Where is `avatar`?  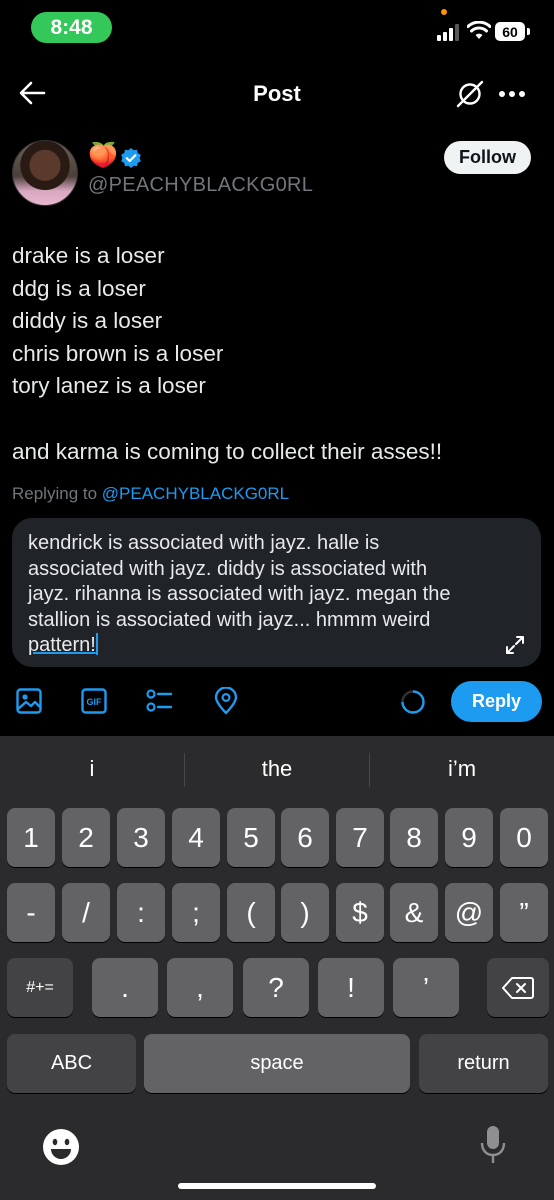 avatar is located at coordinates (45, 173).